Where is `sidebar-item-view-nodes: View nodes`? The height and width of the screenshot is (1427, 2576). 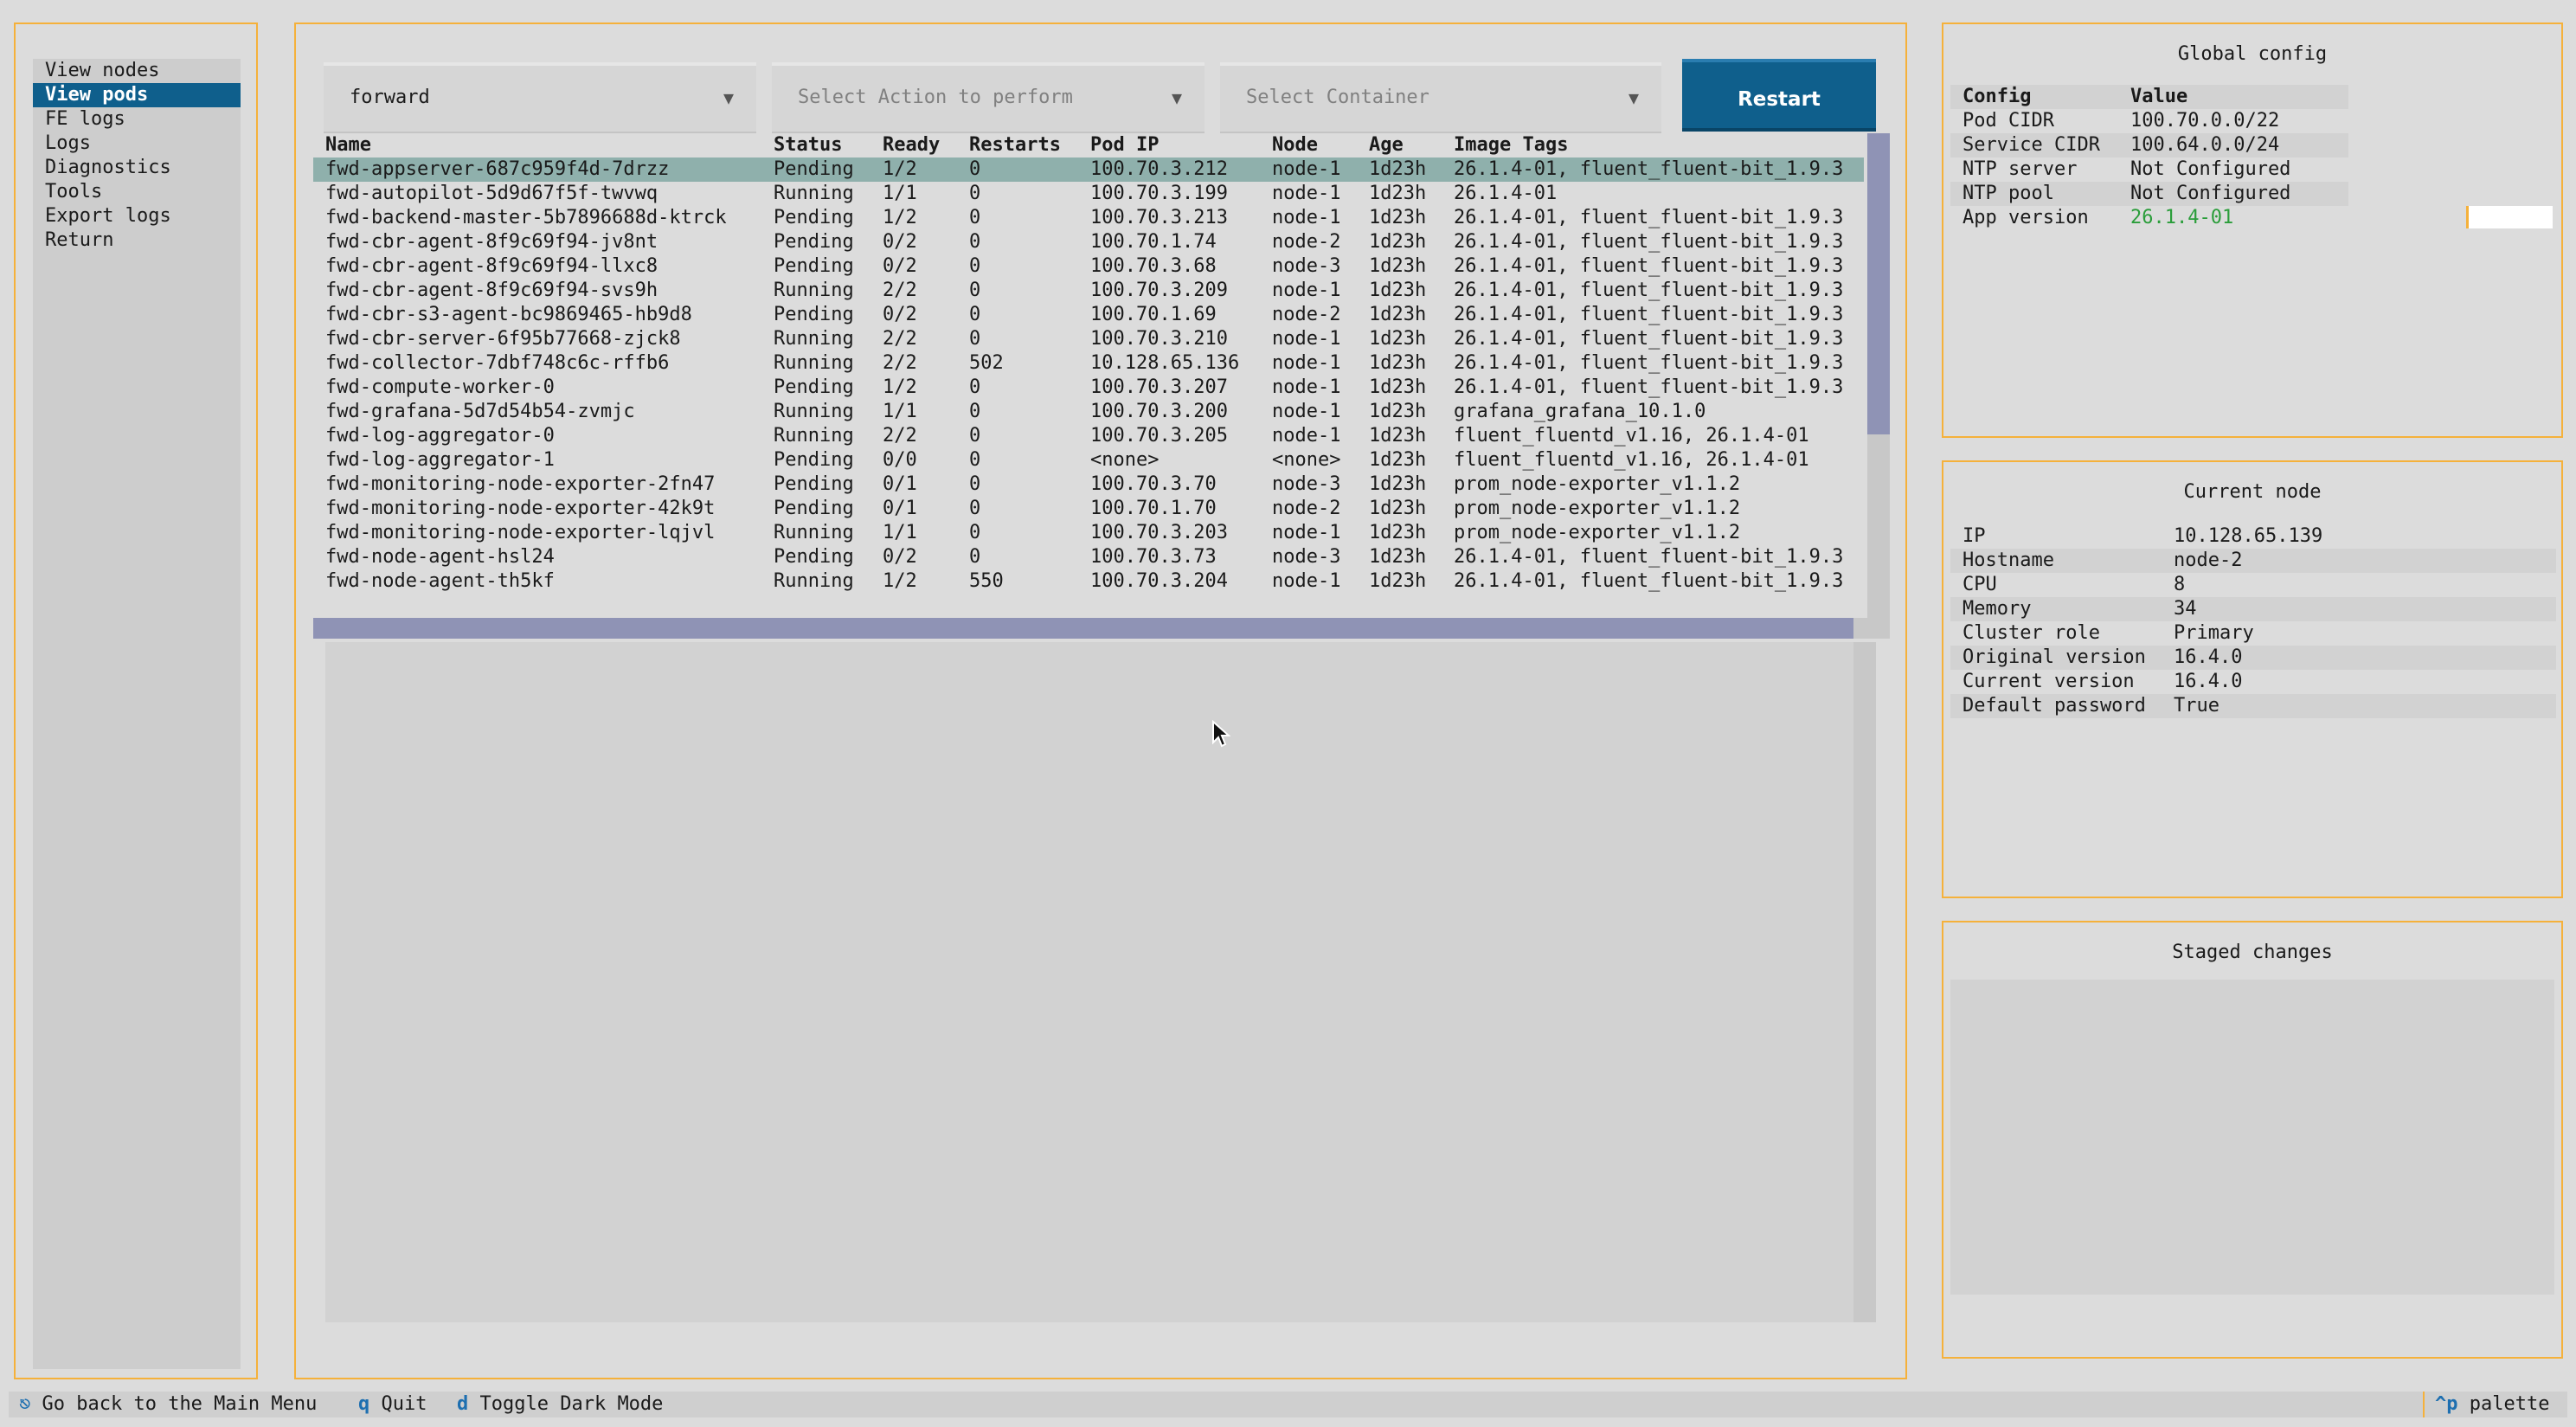
sidebar-item-view-nodes: View nodes is located at coordinates (137, 71).